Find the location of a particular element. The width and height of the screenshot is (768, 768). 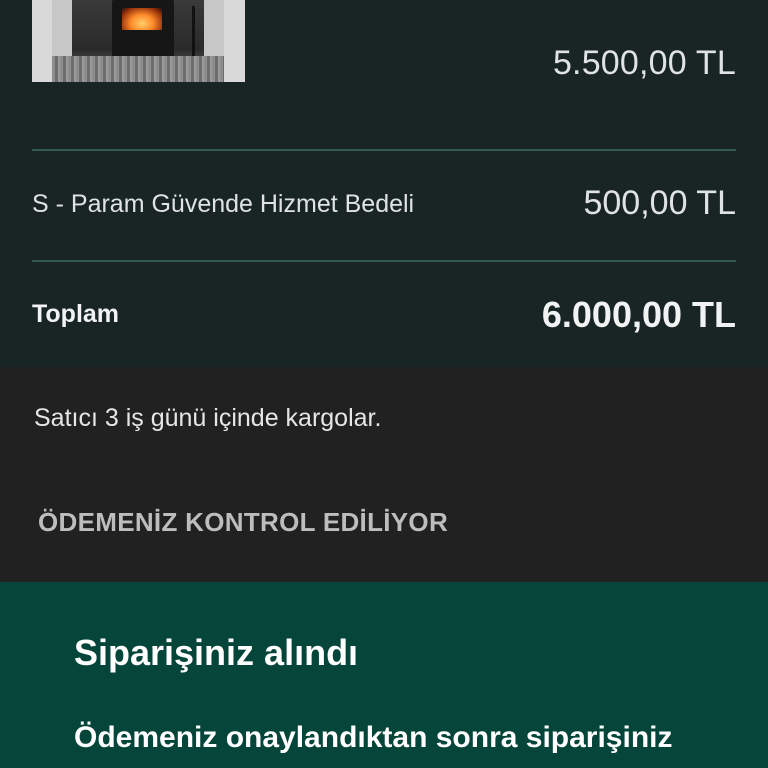

total-value: 6.000,00 TL is located at coordinates (638, 314).